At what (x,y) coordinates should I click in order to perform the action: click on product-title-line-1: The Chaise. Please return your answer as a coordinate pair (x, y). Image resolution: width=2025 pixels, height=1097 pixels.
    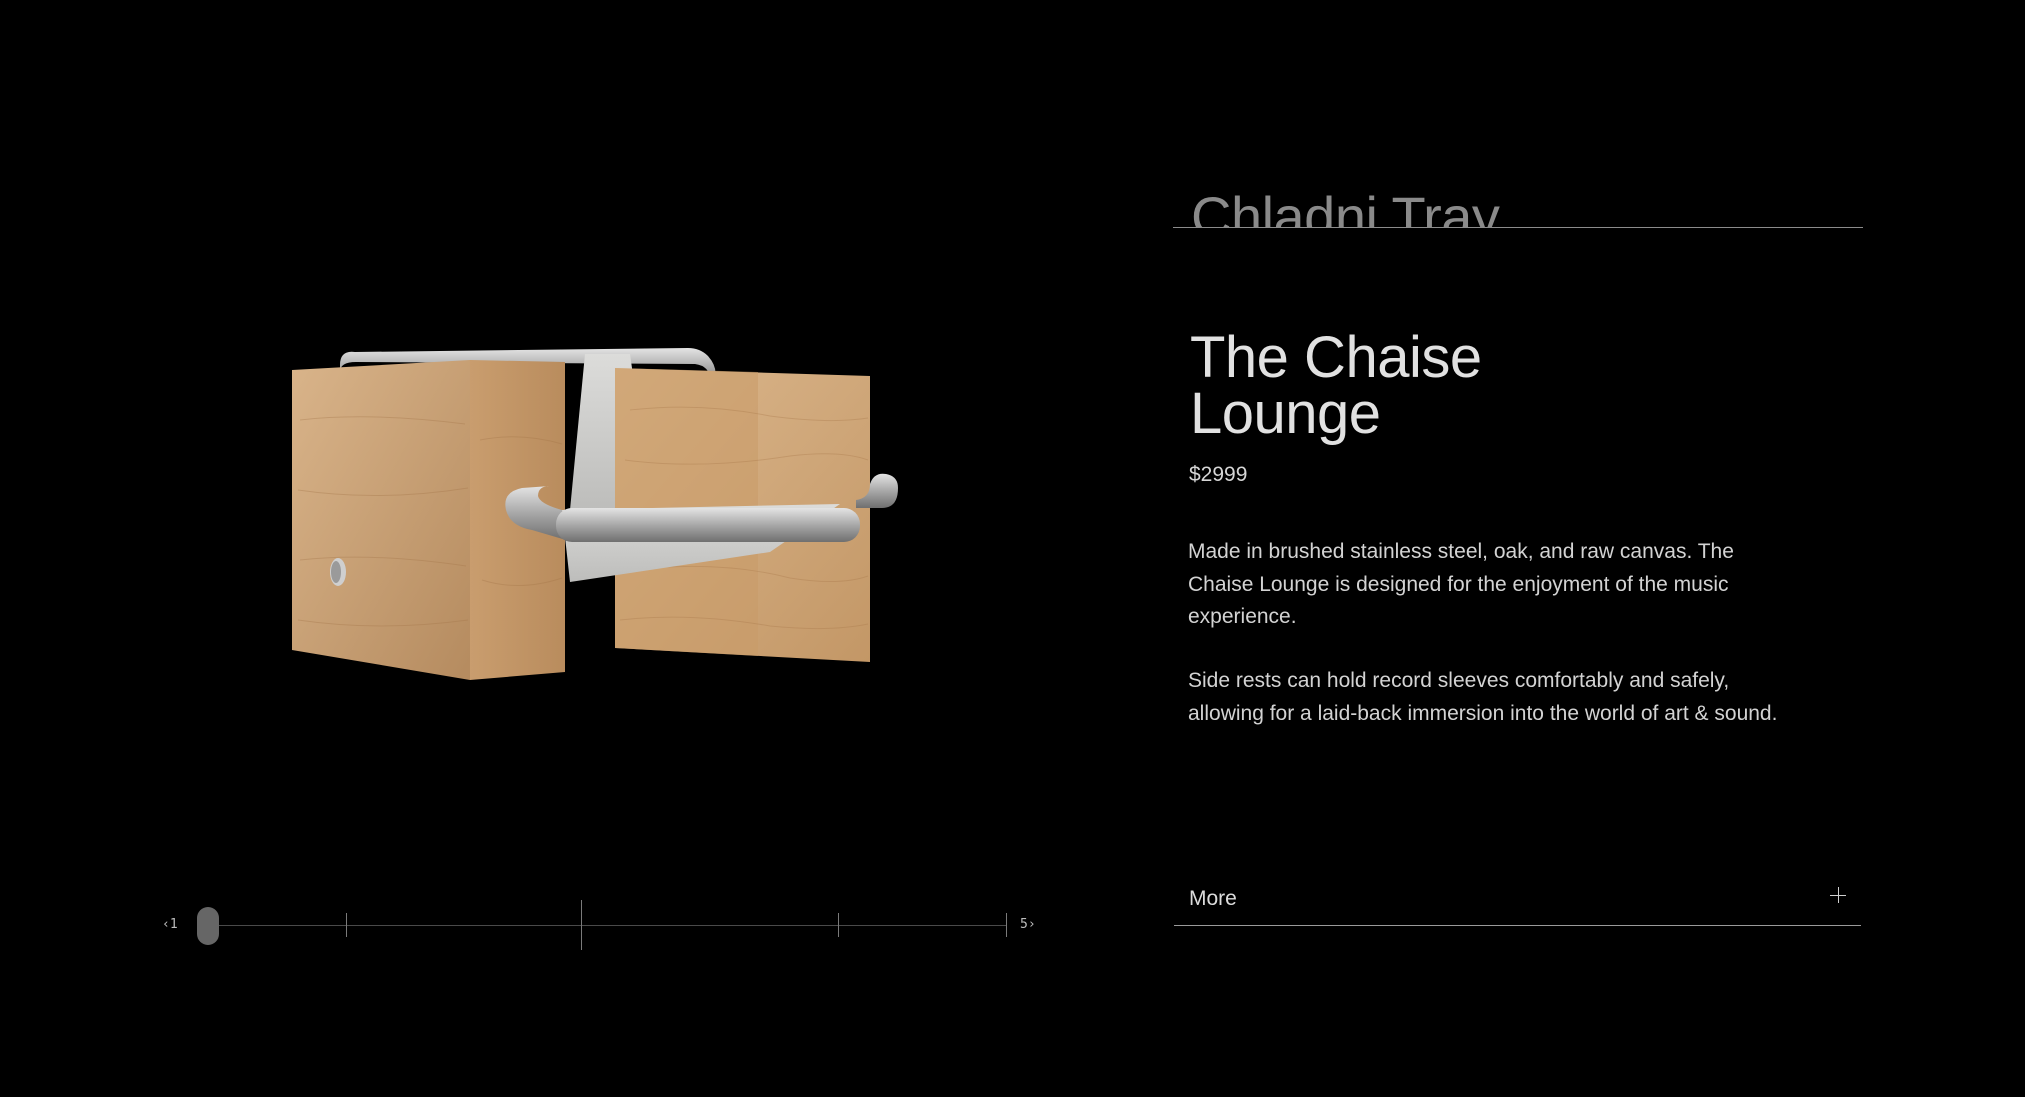
    Looking at the image, I should click on (1336, 357).